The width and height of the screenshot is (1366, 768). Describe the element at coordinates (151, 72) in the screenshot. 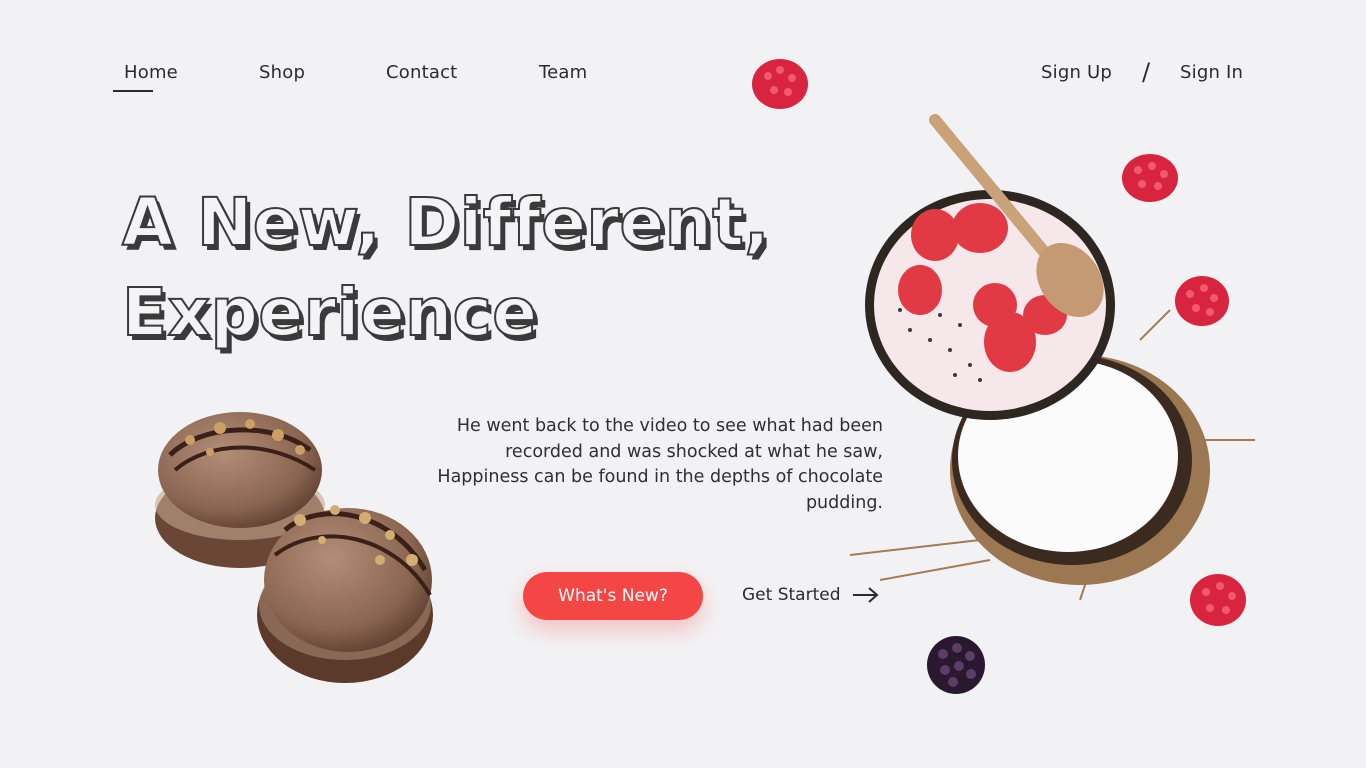

I see `nav-home-link: Home` at that location.